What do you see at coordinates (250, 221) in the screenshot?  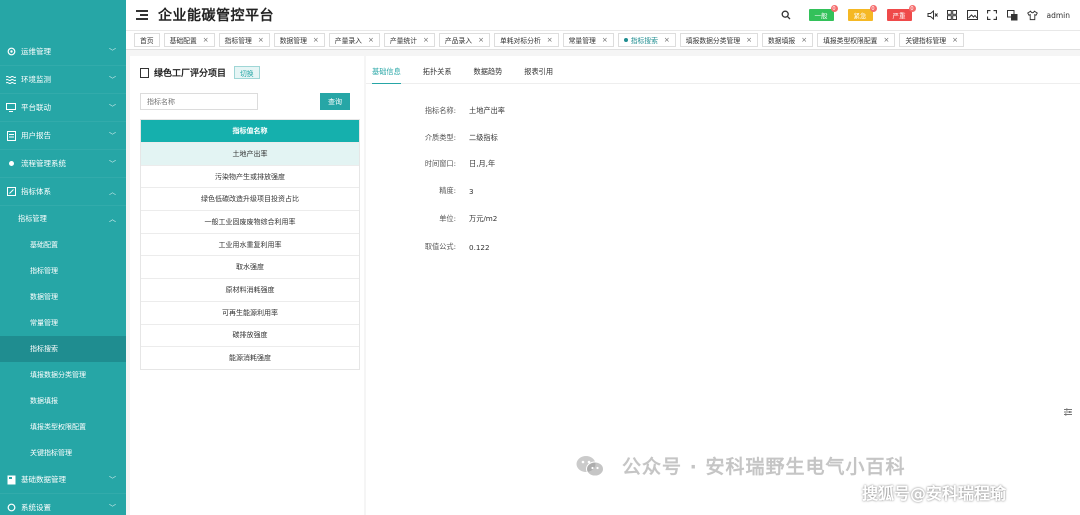 I see `table-row: 一般工业固废废物综合利用率` at bounding box center [250, 221].